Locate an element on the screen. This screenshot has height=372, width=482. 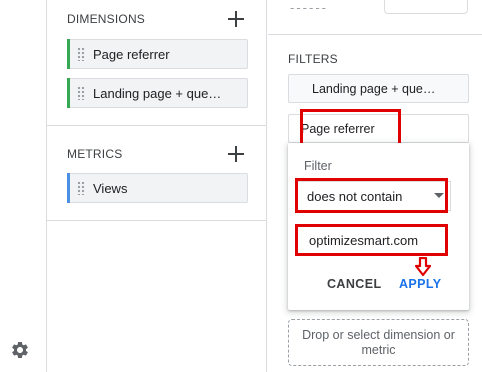
dropdown-caret-icon is located at coordinates (439, 195).